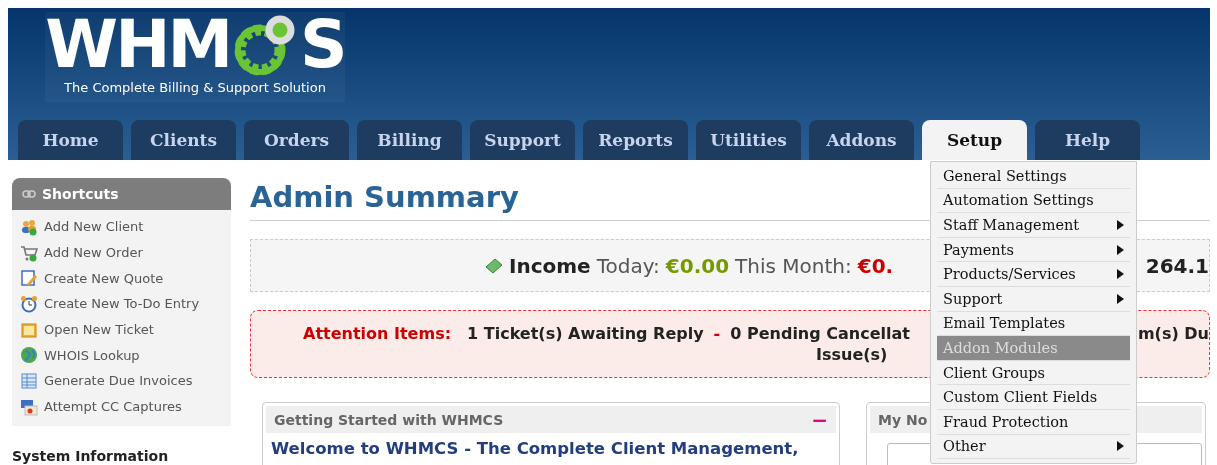 This screenshot has width=1217, height=465. What do you see at coordinates (91, 455) in the screenshot?
I see `section-heading: System Information` at bounding box center [91, 455].